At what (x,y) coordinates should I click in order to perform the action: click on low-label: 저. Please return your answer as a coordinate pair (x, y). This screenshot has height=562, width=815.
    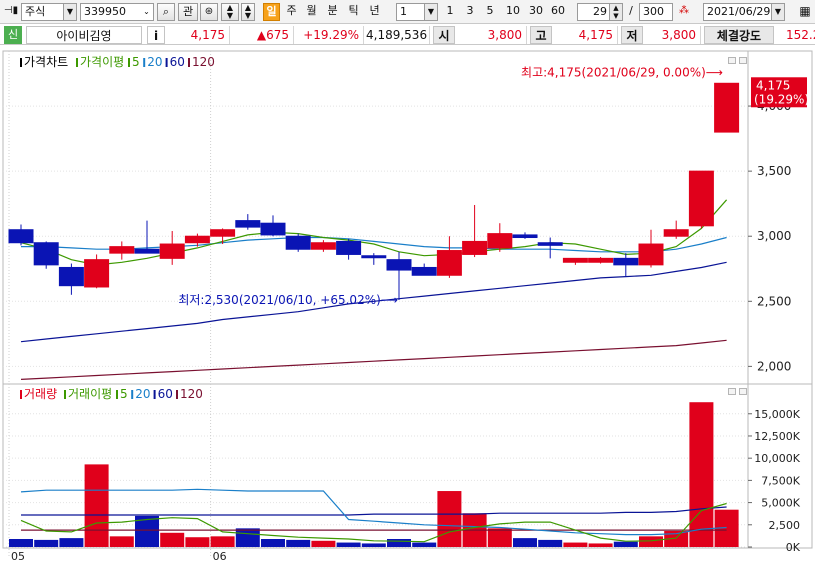
    Looking at the image, I should click on (632, 35).